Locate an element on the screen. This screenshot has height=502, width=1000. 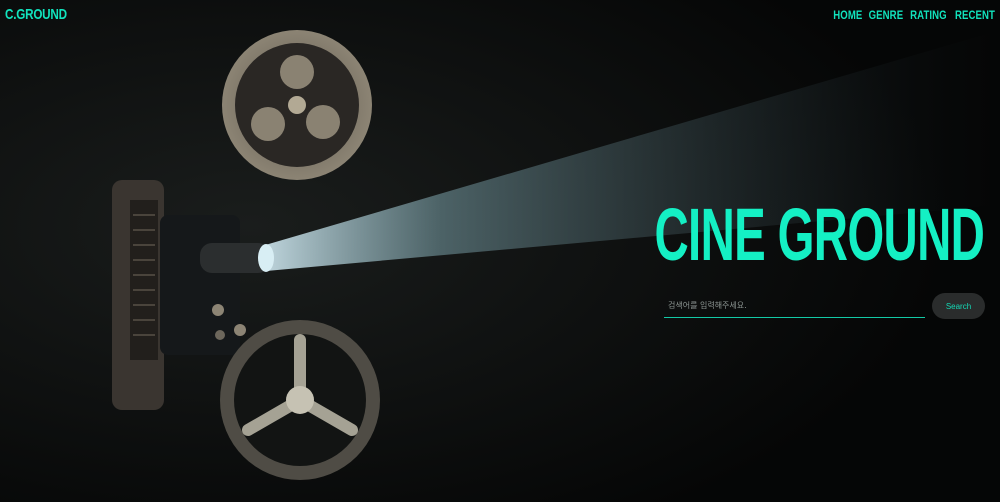
nav-home-link: HOME is located at coordinates (847, 15).